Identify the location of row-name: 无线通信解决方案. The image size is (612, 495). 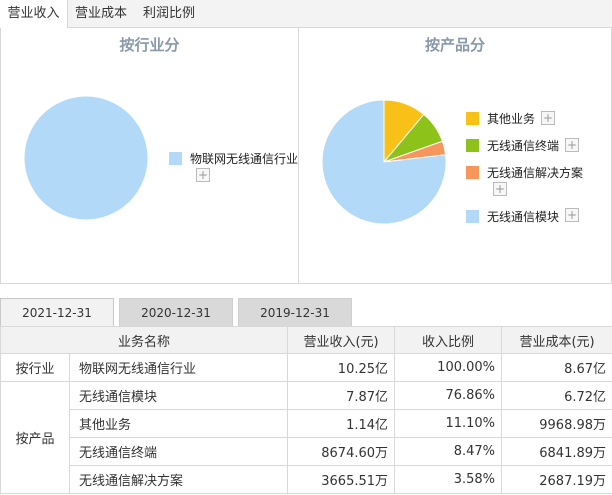
(178, 479).